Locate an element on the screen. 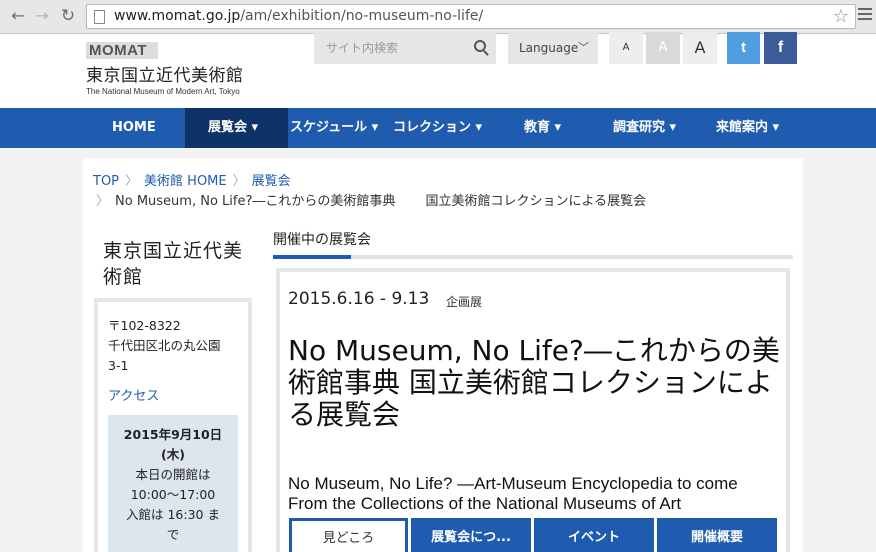 This screenshot has width=876, height=552. font-size-small-button: A is located at coordinates (626, 48).